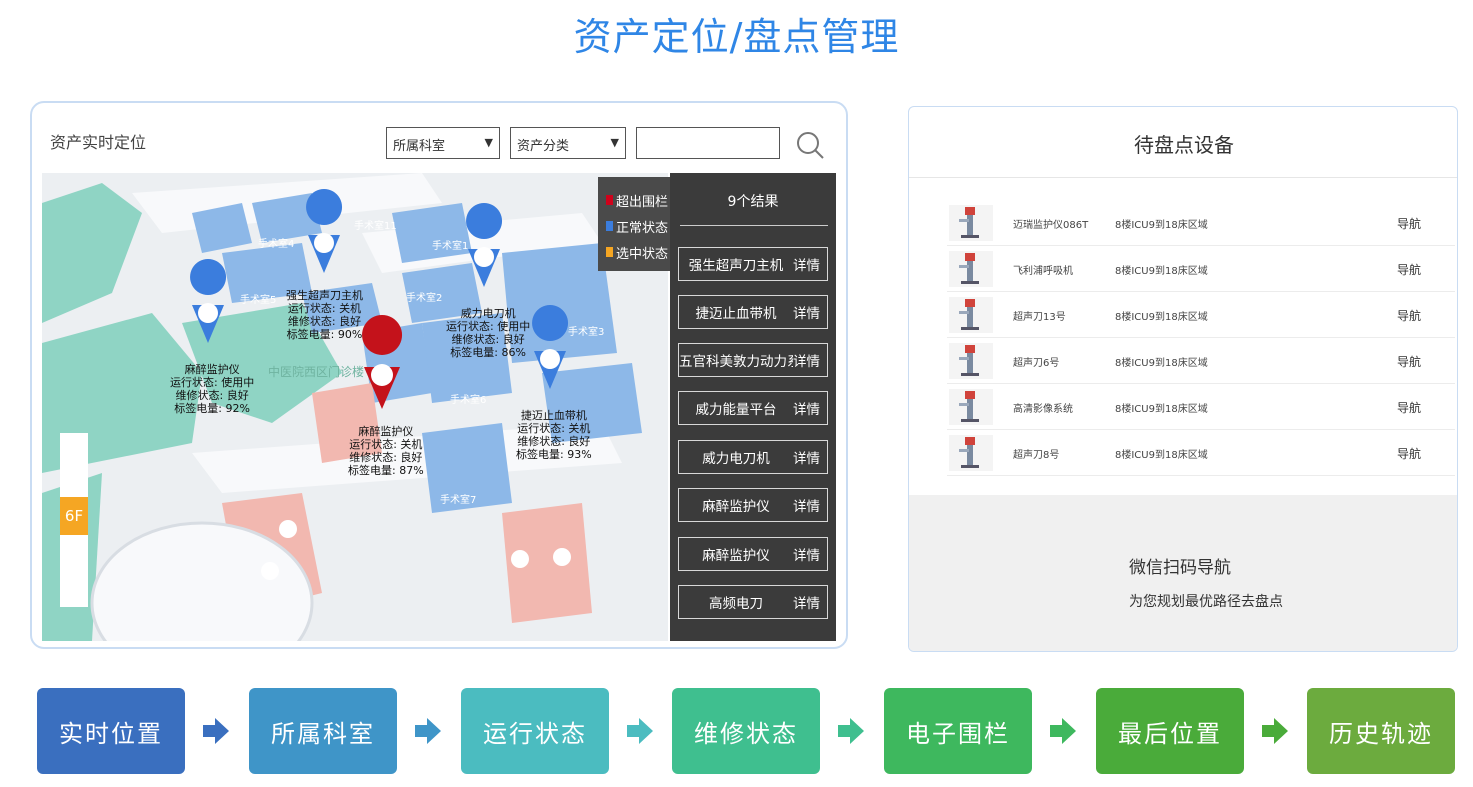 The height and width of the screenshot is (787, 1473). Describe the element at coordinates (424, 298) in the screenshot. I see `room-label: 手术室2` at that location.